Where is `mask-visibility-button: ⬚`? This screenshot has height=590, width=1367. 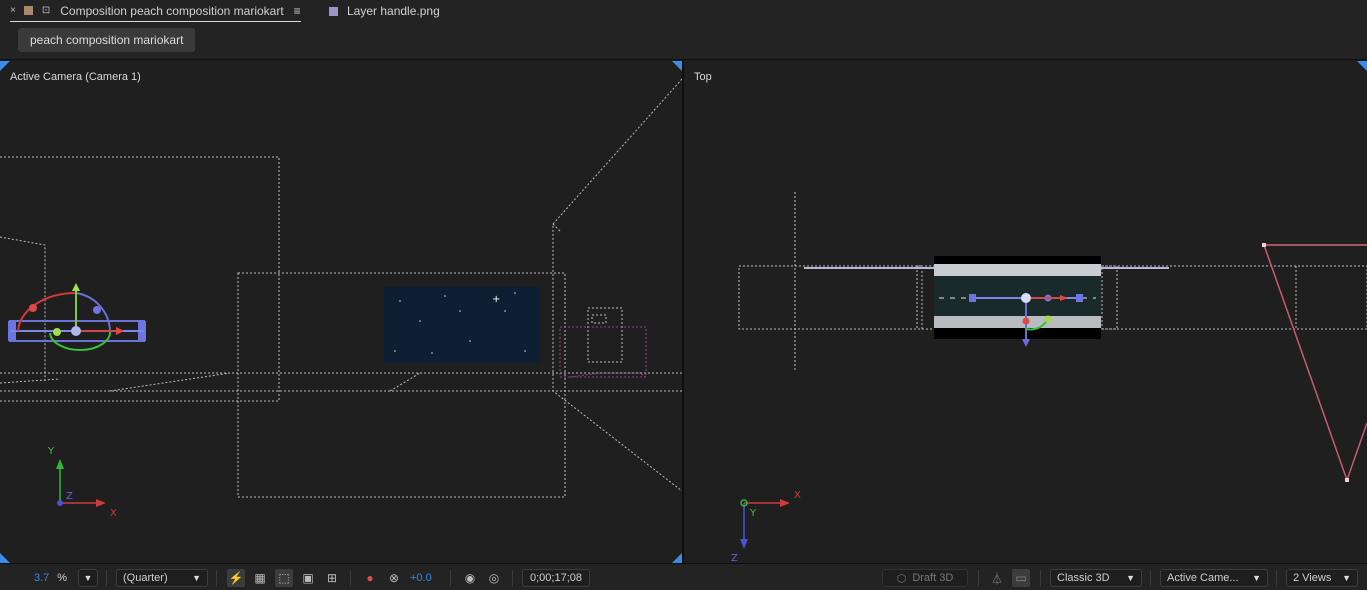
mask-visibility-button: ⬚ is located at coordinates (284, 578).